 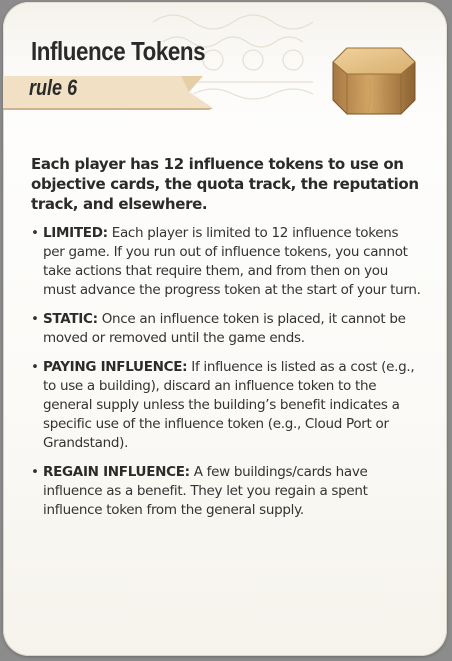 I want to click on rule-term: PAYING INFLUENCE:, so click(x=115, y=367).